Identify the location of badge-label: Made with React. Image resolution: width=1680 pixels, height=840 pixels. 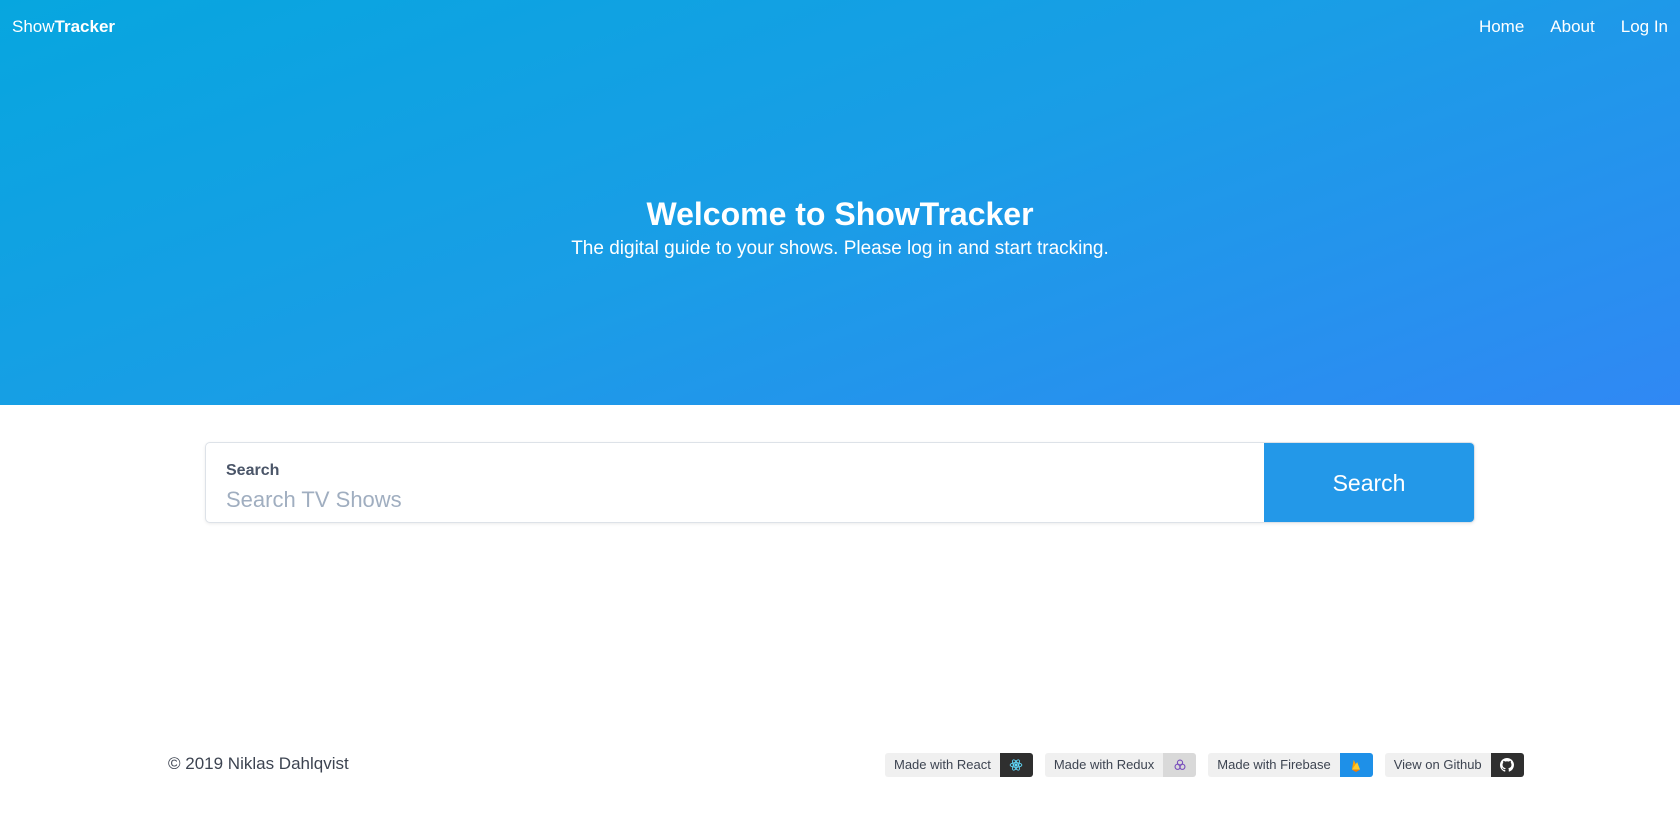
(942, 765).